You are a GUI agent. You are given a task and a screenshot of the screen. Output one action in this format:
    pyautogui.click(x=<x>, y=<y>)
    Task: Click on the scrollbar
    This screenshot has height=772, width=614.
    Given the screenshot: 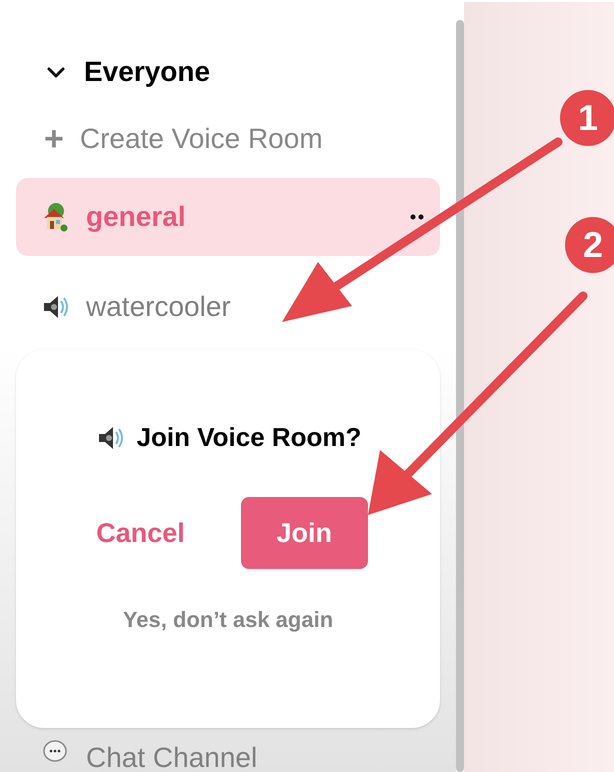 What is the action you would take?
    pyautogui.click(x=460, y=396)
    